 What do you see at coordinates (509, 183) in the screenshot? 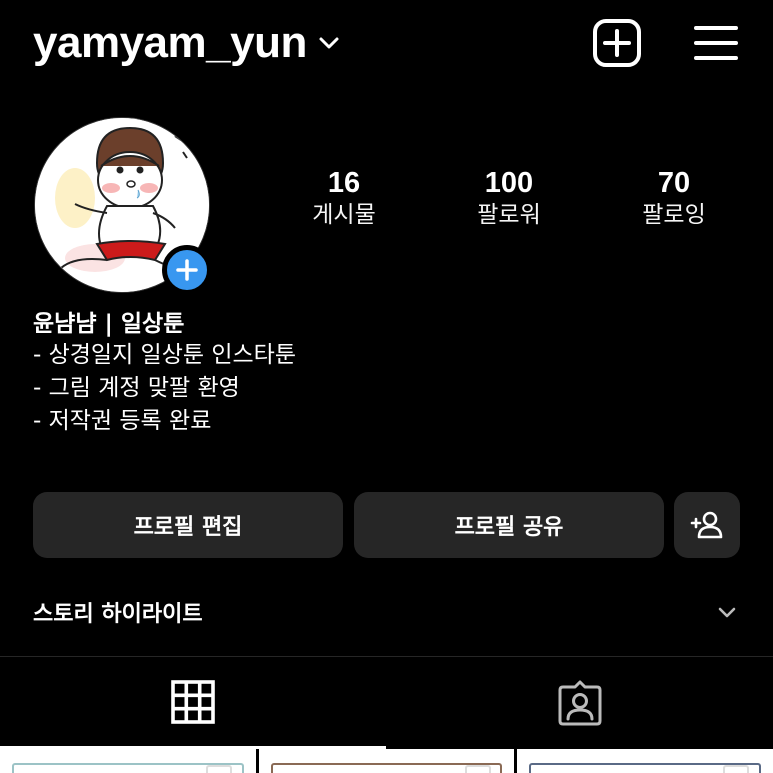
I see `followers-number: 100` at bounding box center [509, 183].